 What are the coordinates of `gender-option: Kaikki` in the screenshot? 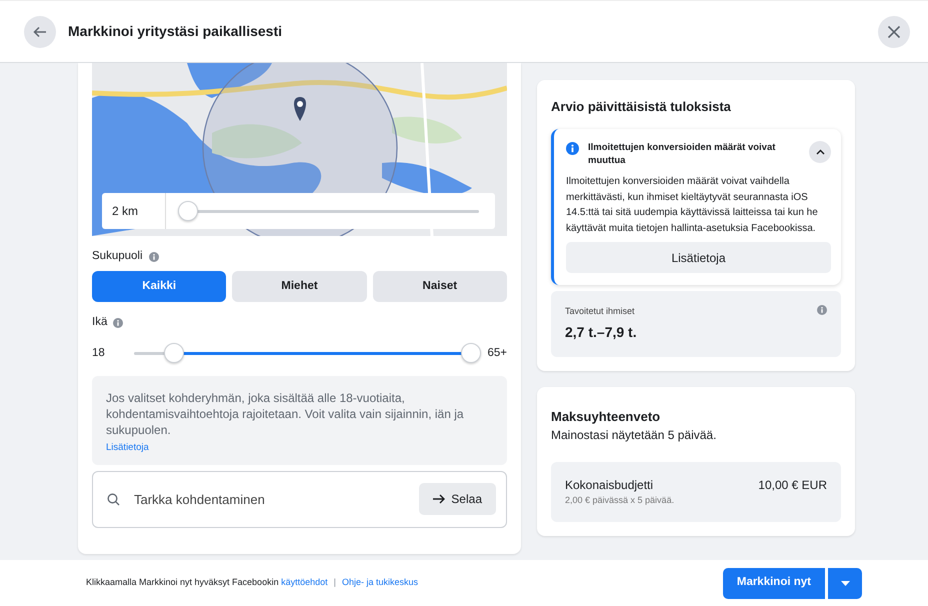 It's located at (159, 286).